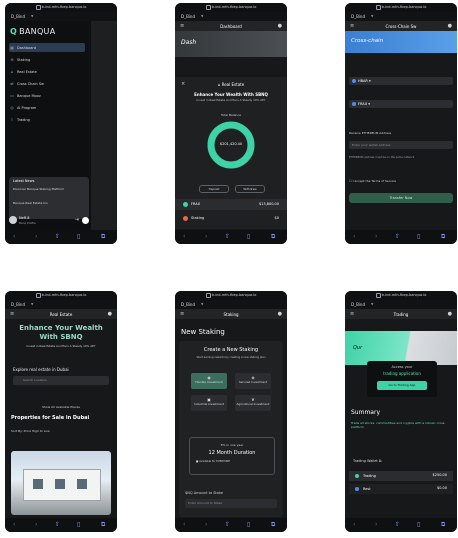 This screenshot has height=538, width=458. Describe the element at coordinates (47, 59) in the screenshot. I see `sidebar-item-staking: ≋ Staking` at that location.